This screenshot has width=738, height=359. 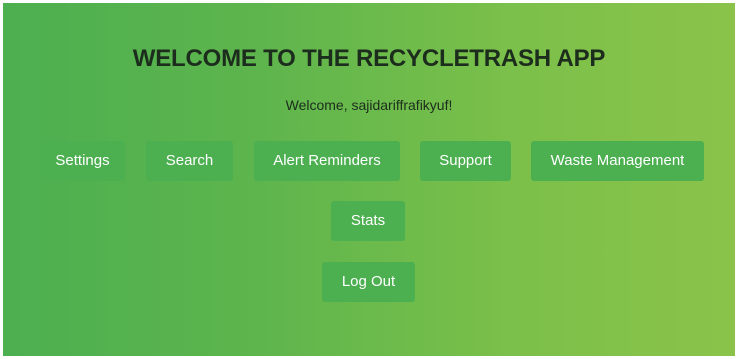 I want to click on page-title: WELCOME TO THE RECYCLETRASH APP, so click(x=369, y=58).